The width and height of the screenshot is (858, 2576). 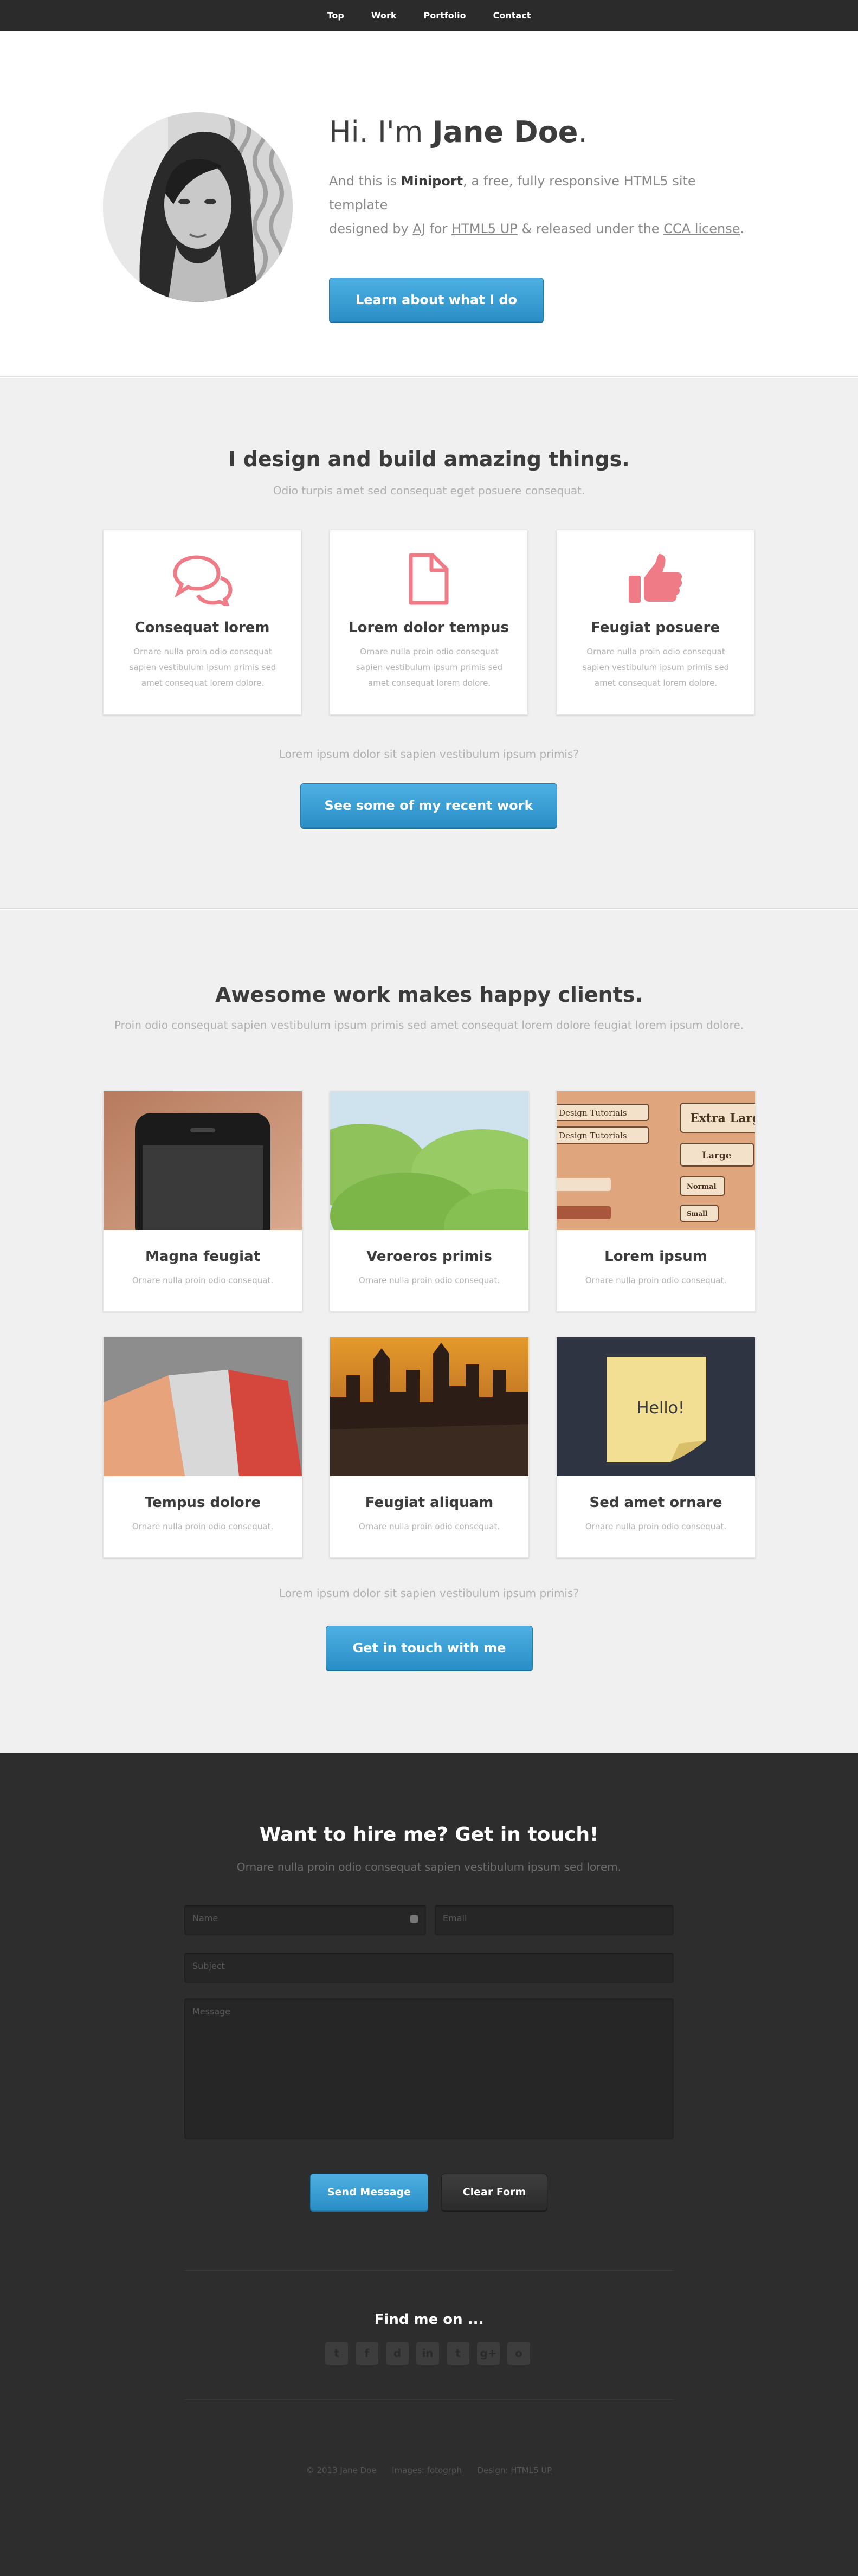 What do you see at coordinates (458, 2353) in the screenshot?
I see `tumblr-icon: t` at bounding box center [458, 2353].